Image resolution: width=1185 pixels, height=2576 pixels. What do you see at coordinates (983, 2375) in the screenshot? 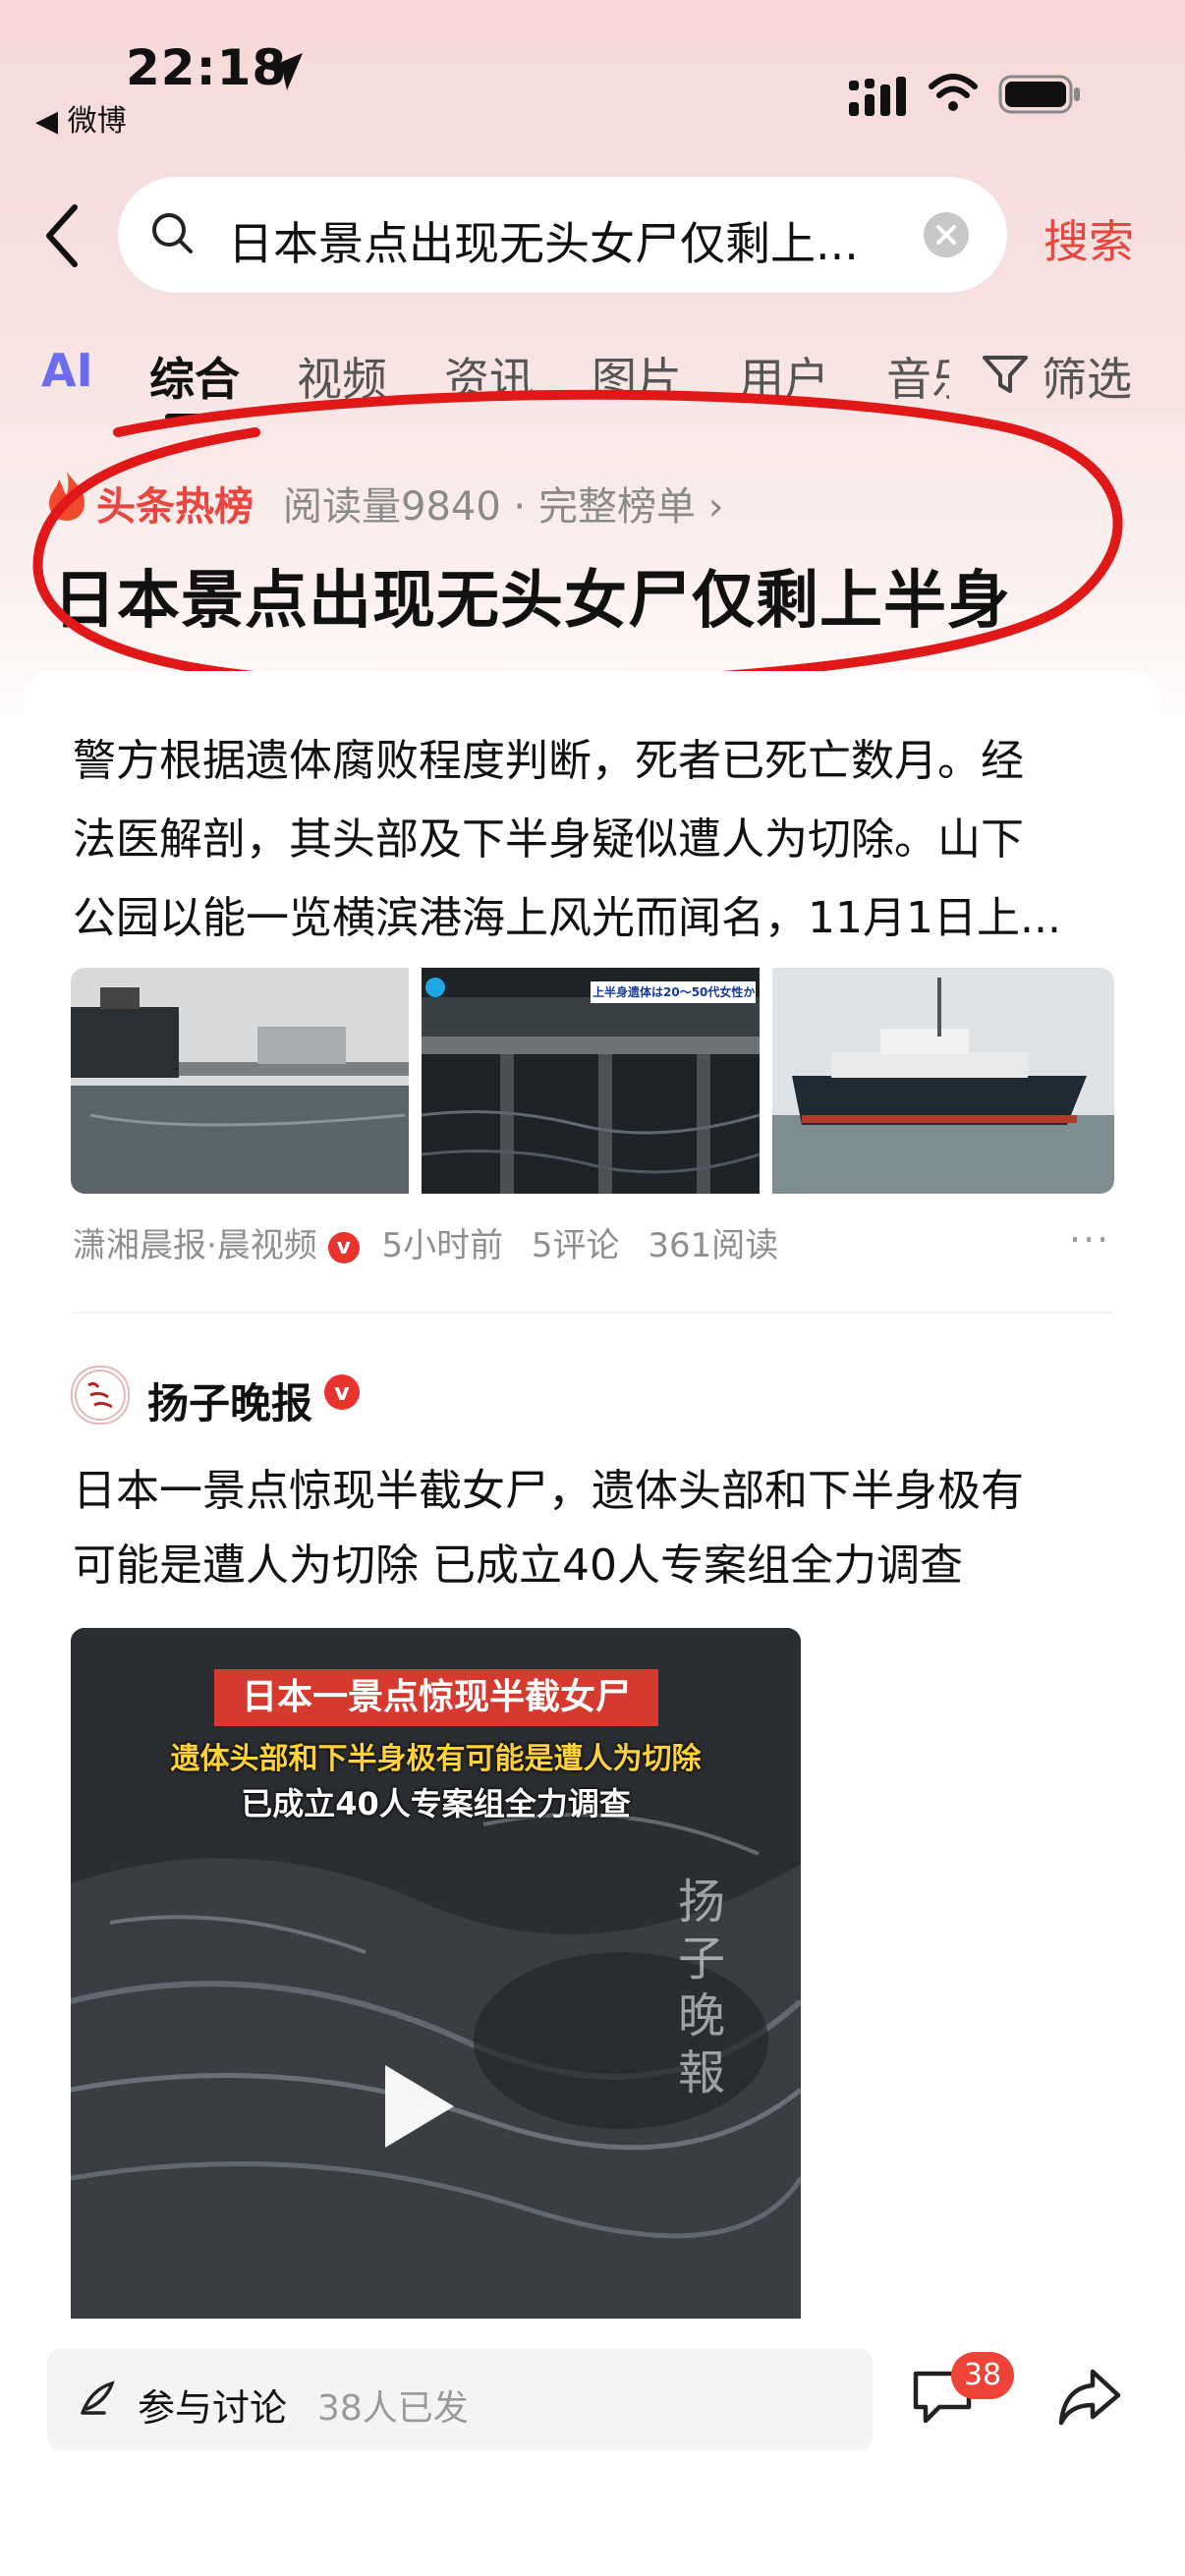
I see `comment-count-badge: 38` at bounding box center [983, 2375].